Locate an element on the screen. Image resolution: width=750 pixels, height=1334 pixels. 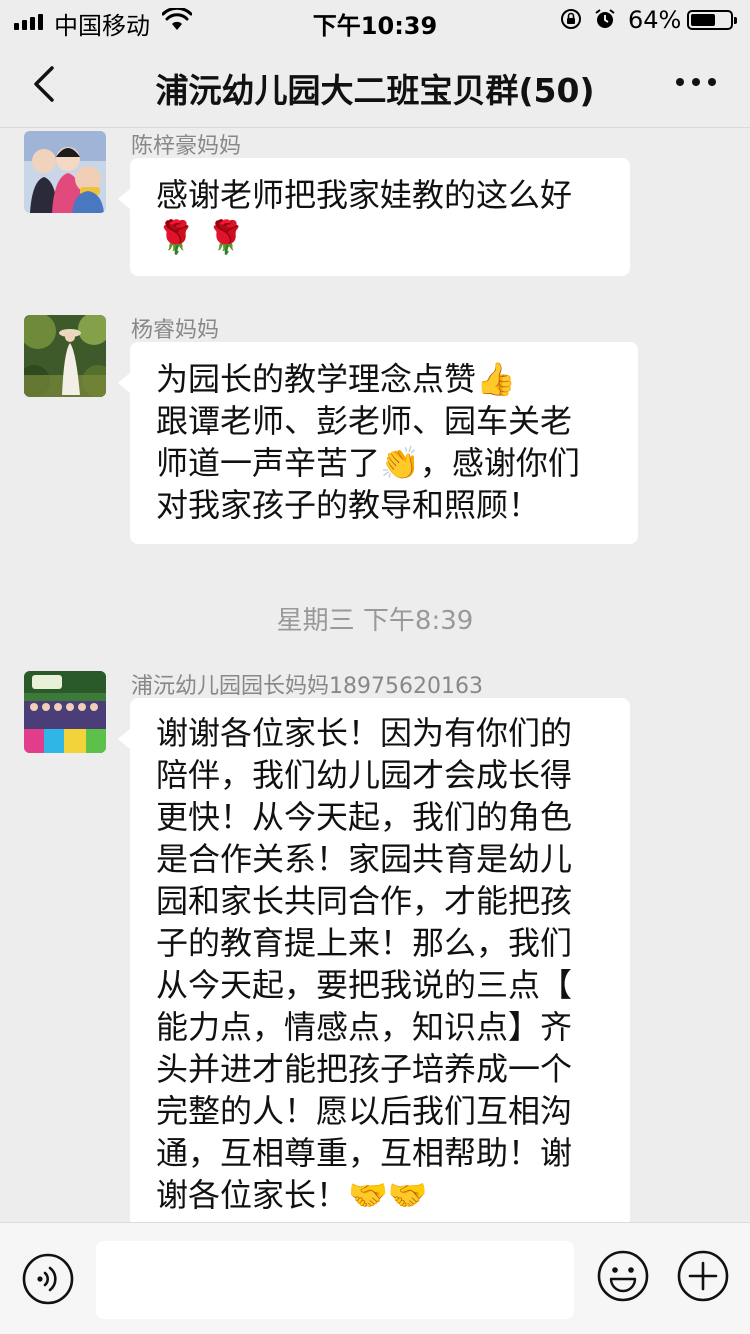
message-line: 陪伴，我们幼儿园才会成长得 is located at coordinates (364, 775).